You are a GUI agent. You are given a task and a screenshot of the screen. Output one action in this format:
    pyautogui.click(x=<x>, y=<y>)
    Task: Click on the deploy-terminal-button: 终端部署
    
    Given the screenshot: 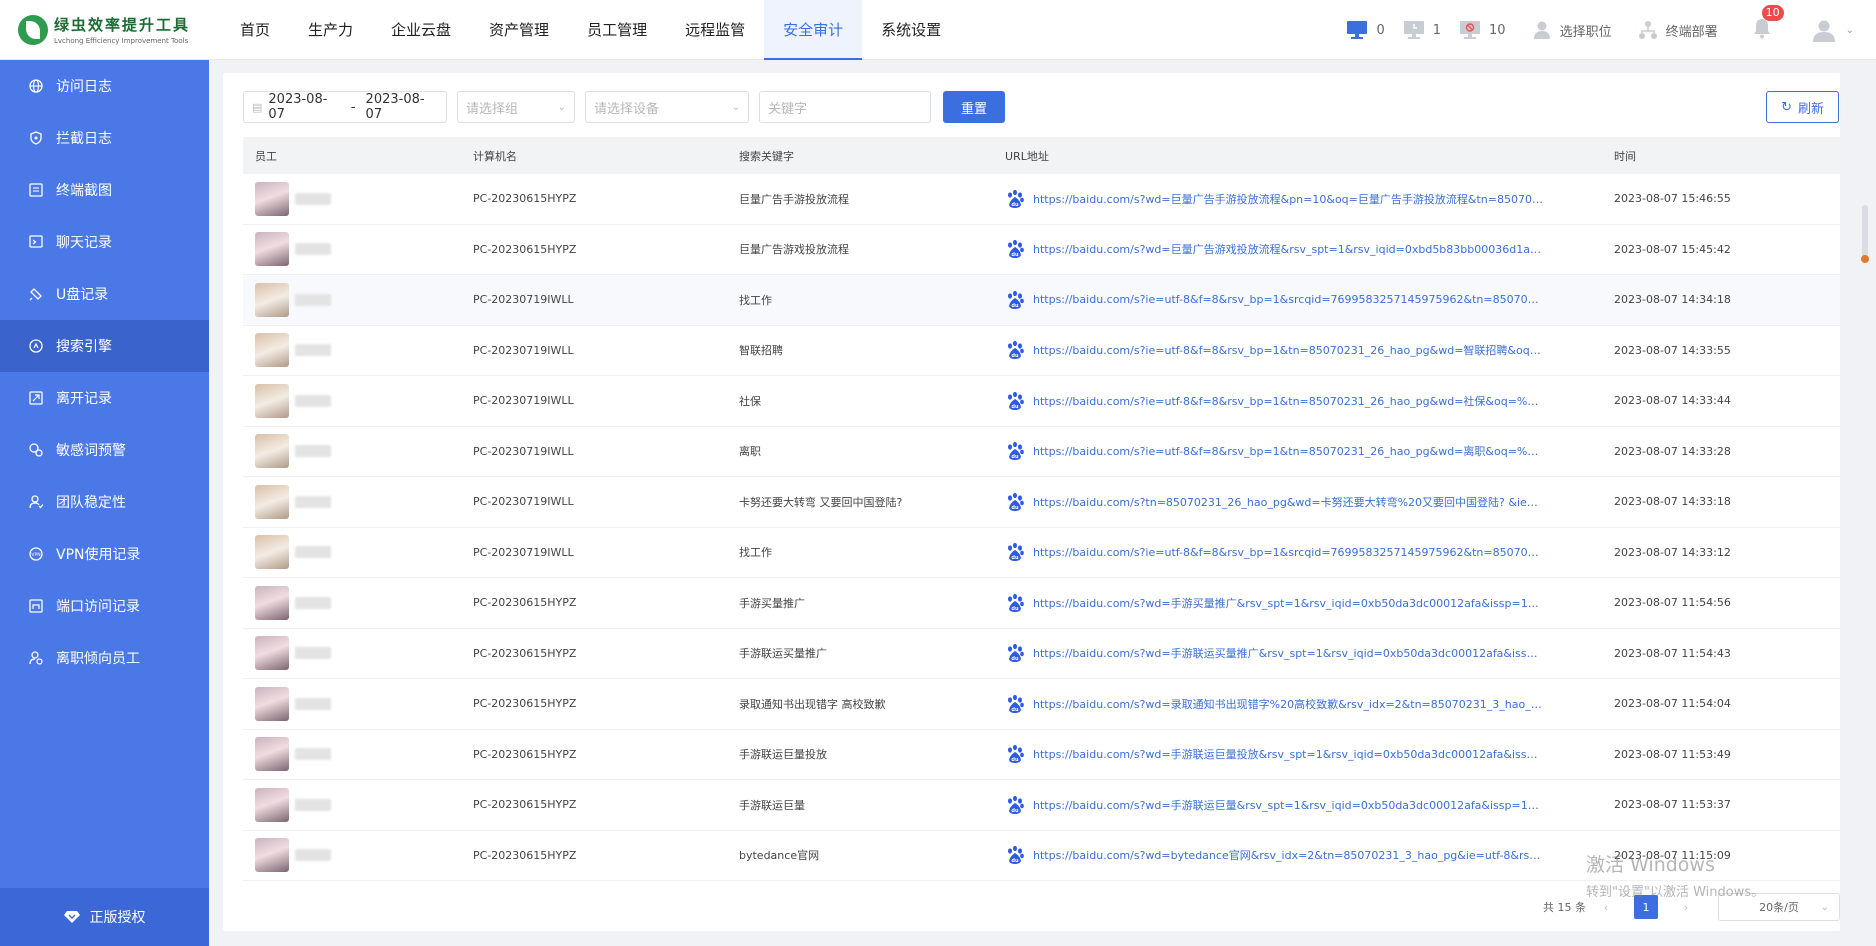 What is the action you would take?
    pyautogui.click(x=1678, y=30)
    